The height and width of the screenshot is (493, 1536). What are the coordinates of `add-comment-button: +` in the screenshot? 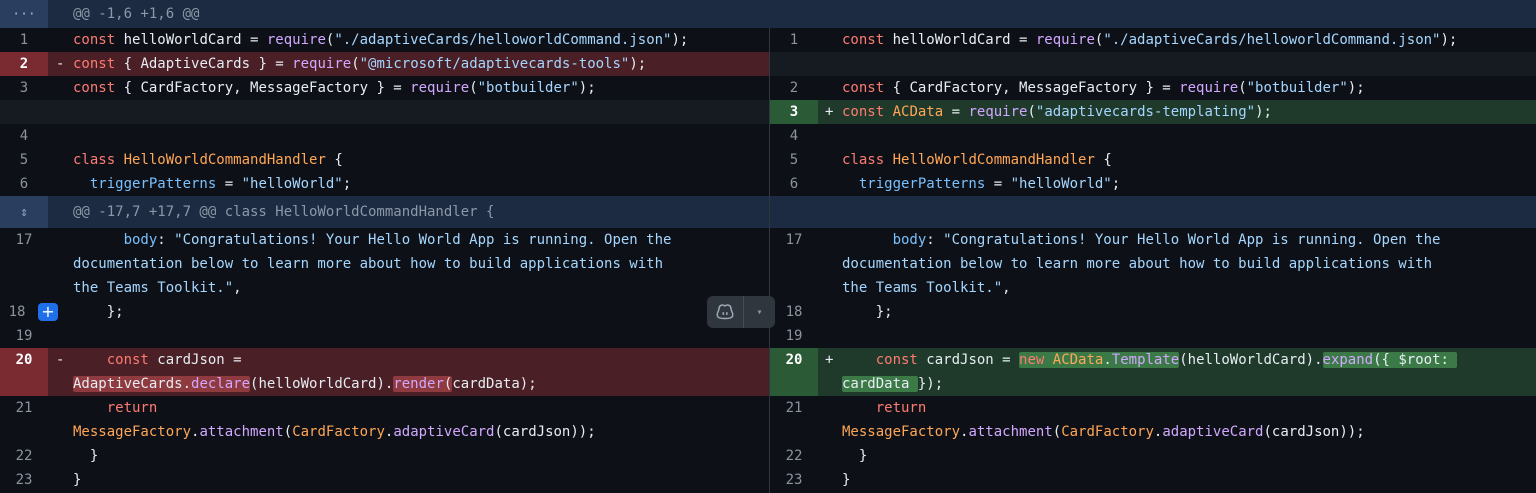 It's located at (48, 312).